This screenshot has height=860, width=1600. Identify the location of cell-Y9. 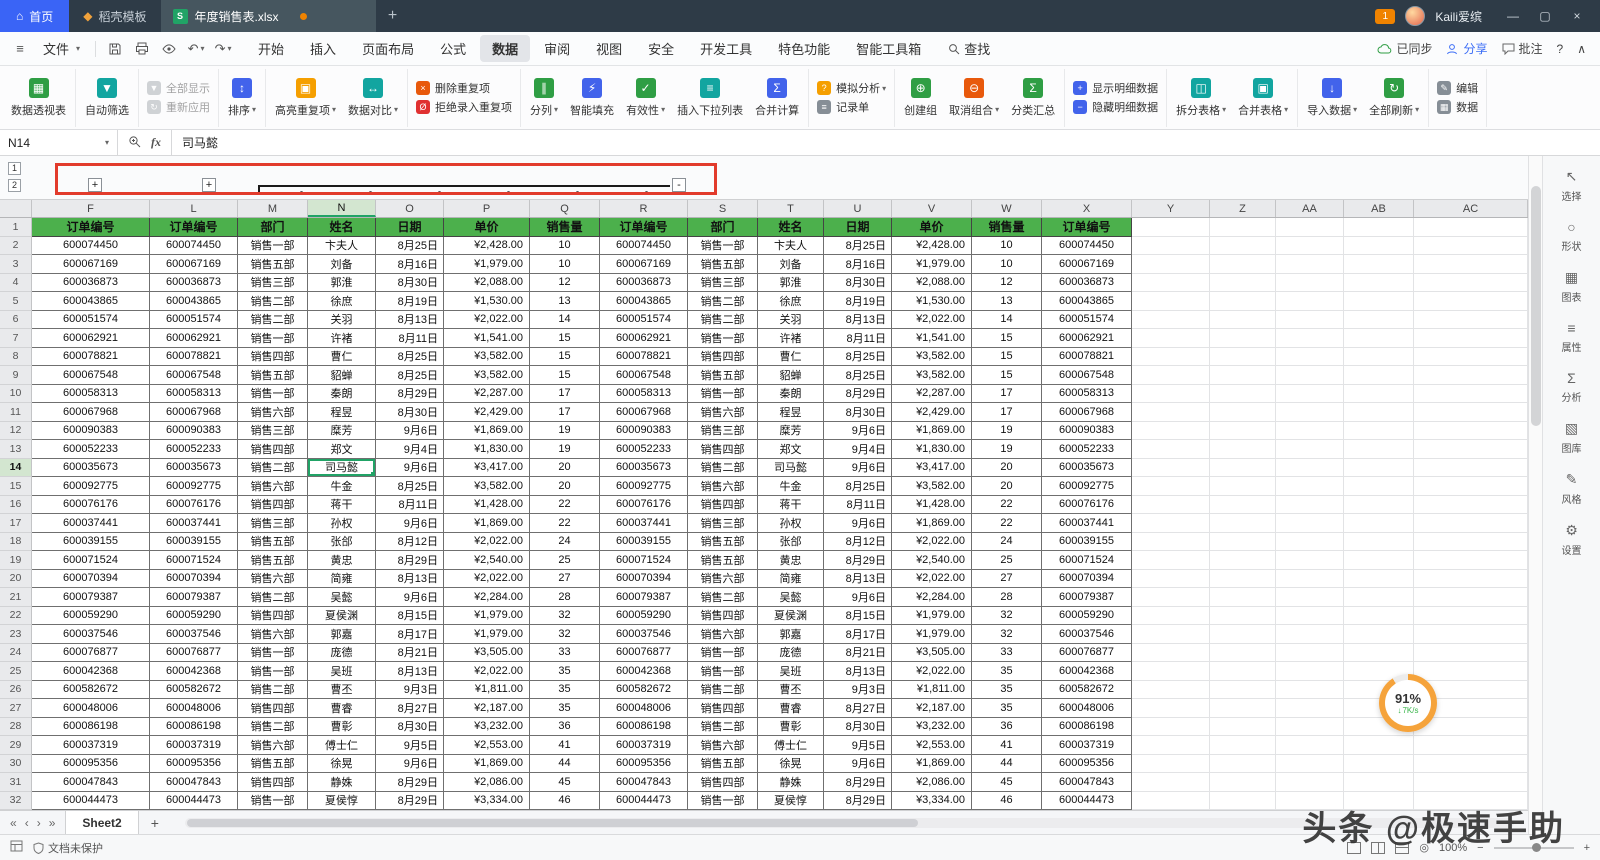
(1171, 375).